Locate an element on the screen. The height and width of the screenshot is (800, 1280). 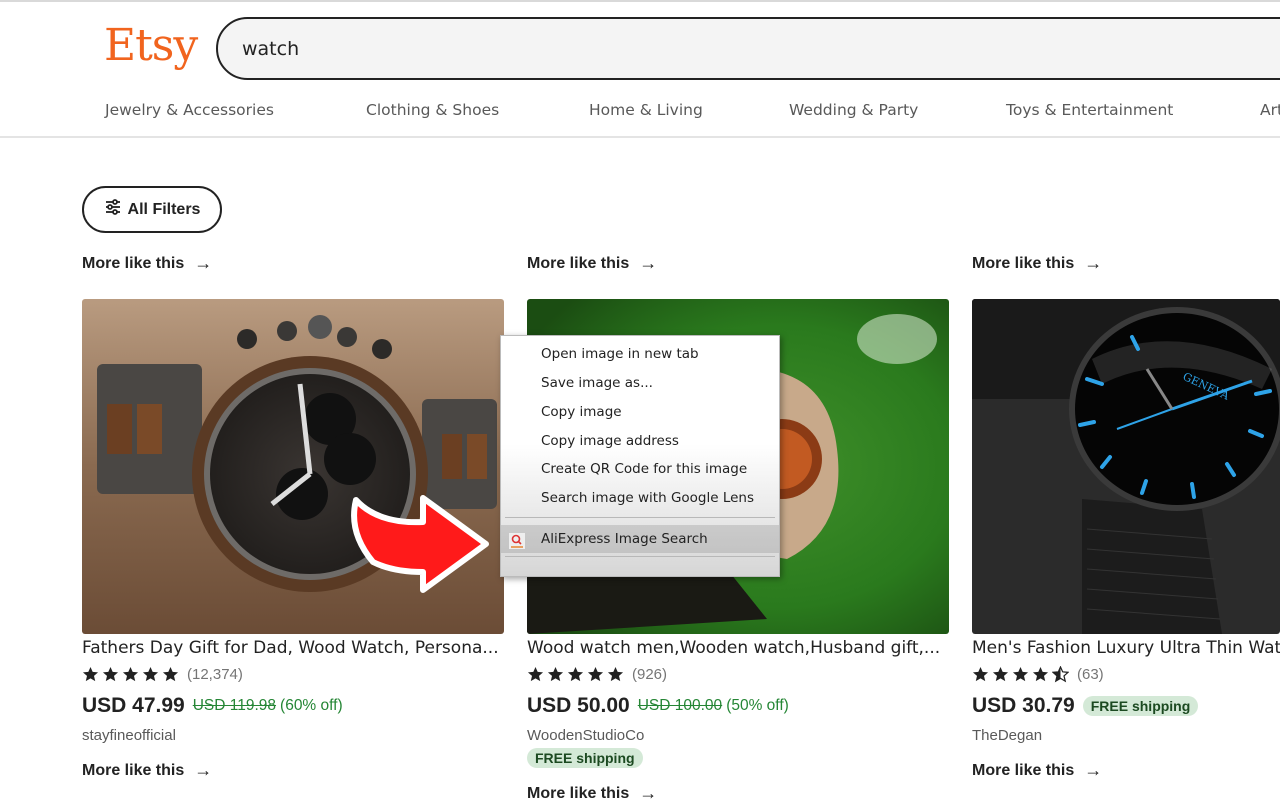
all-filters-label: All Filters is located at coordinates (164, 209).